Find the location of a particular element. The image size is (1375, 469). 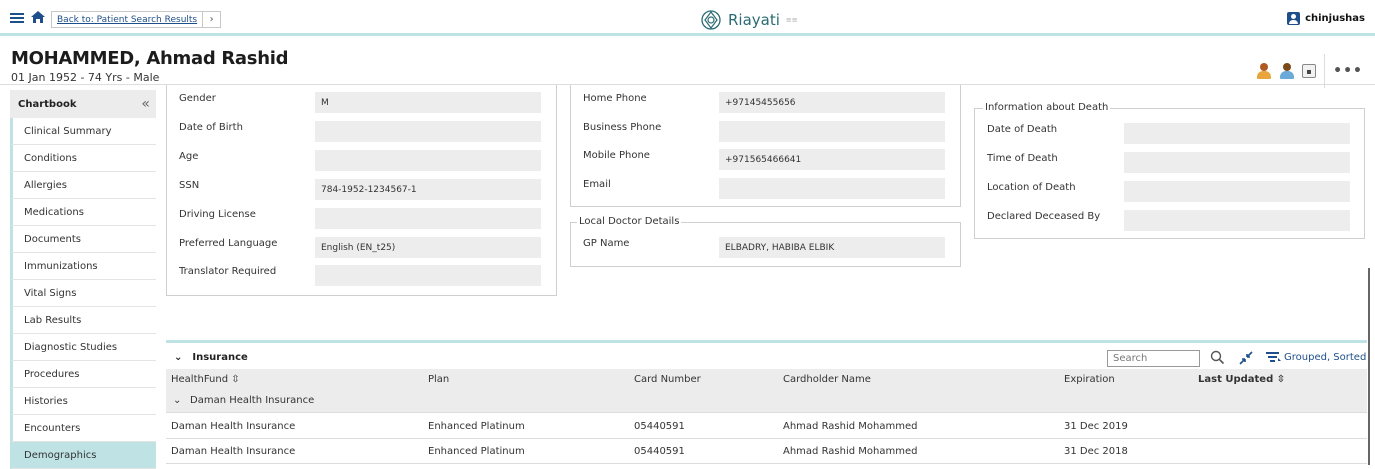

col-expiration: Expiration is located at coordinates (1089, 379).